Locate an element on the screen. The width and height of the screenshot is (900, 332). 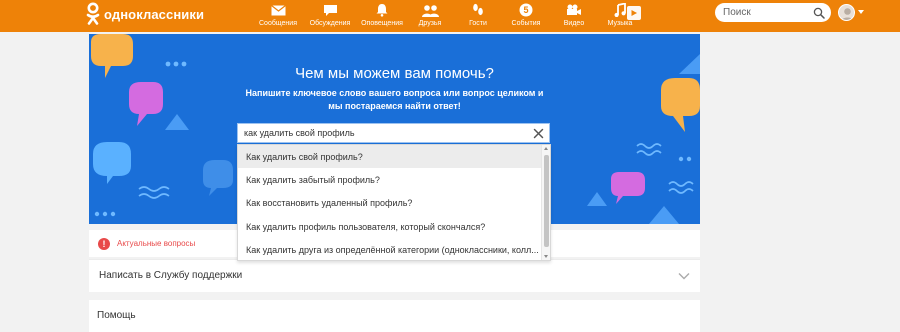
hero-title: Чем мы можем вам помочь? is located at coordinates (394, 73).